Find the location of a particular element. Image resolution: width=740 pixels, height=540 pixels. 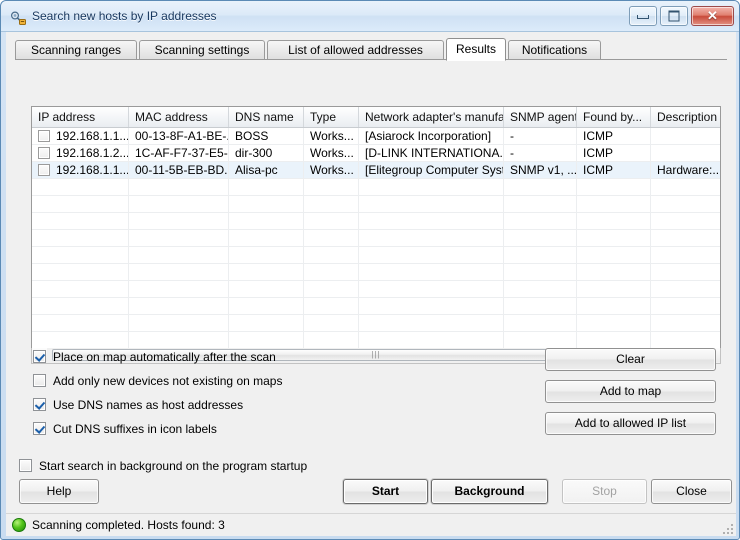

tab-underline is located at coordinates (371, 59).